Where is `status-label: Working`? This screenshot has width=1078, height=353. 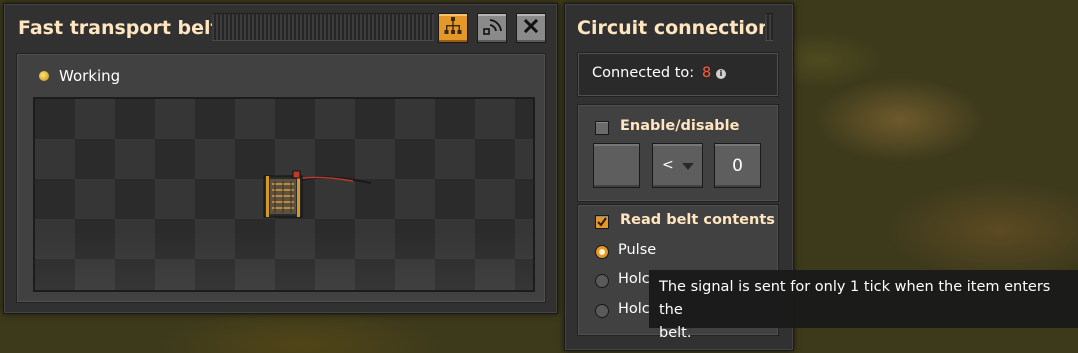
status-label: Working is located at coordinates (90, 76).